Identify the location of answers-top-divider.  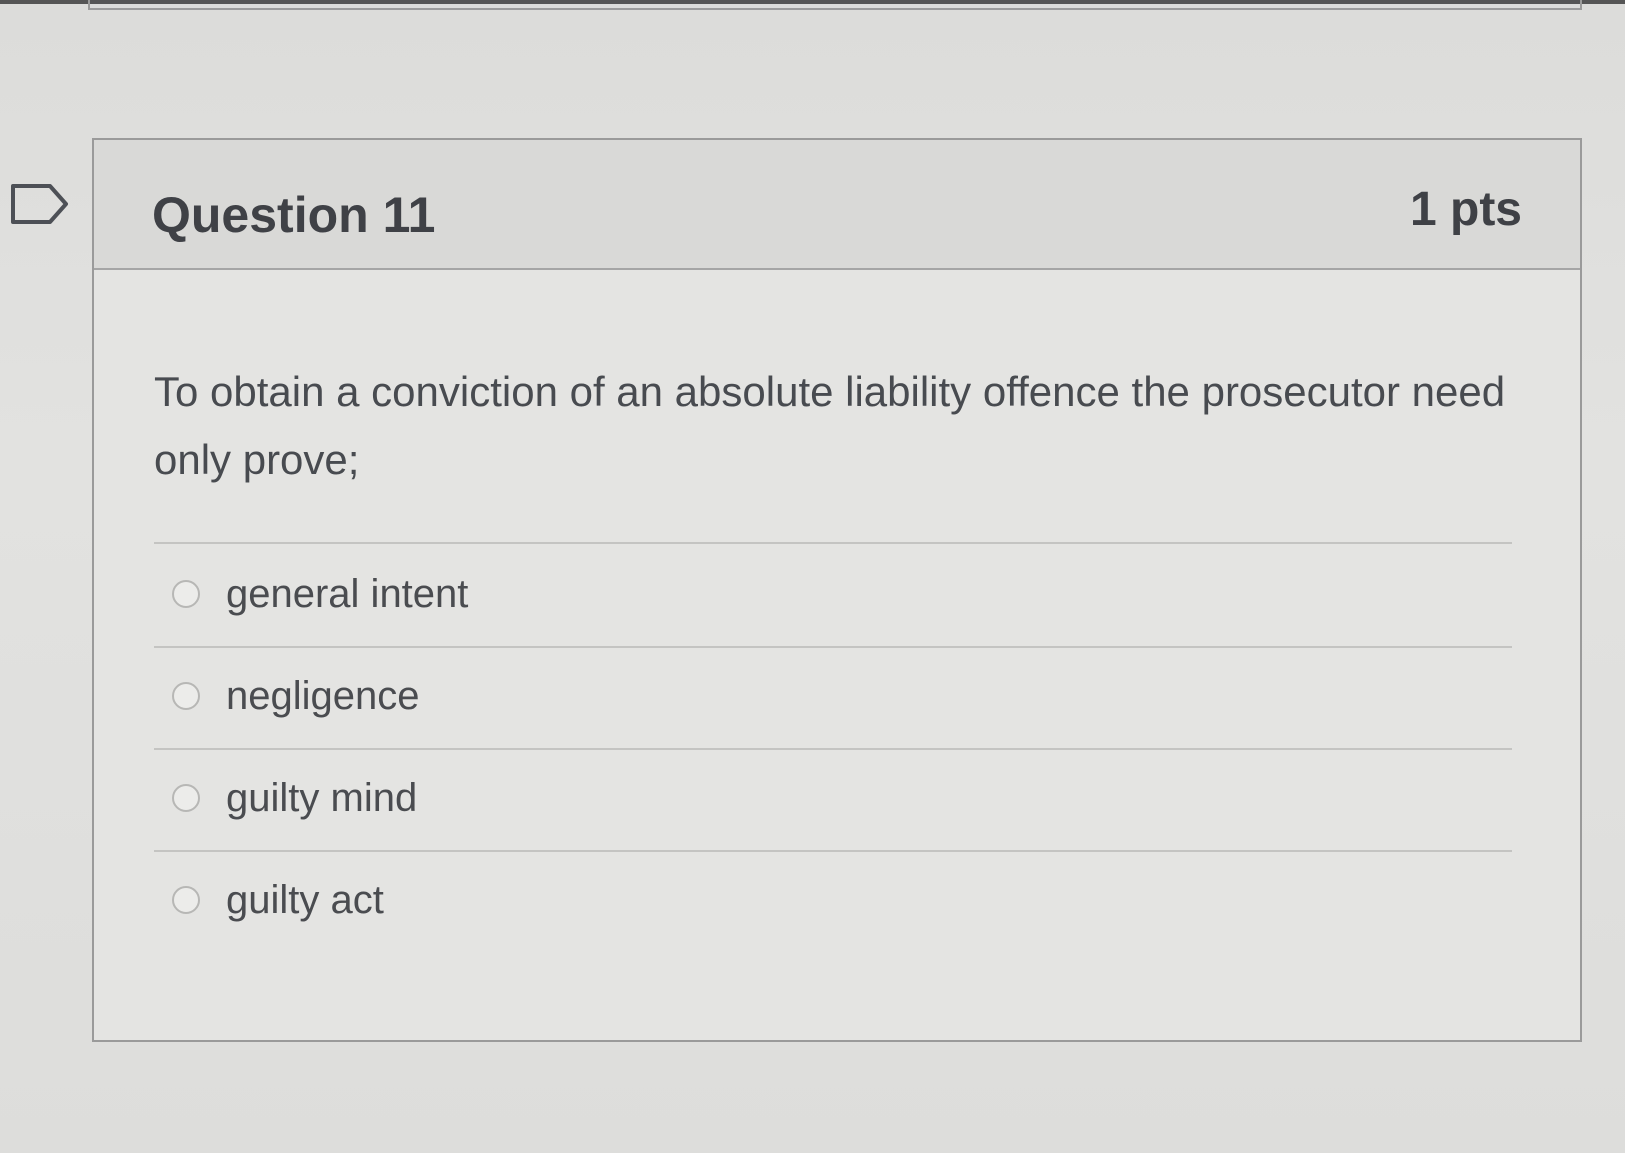
(833, 543).